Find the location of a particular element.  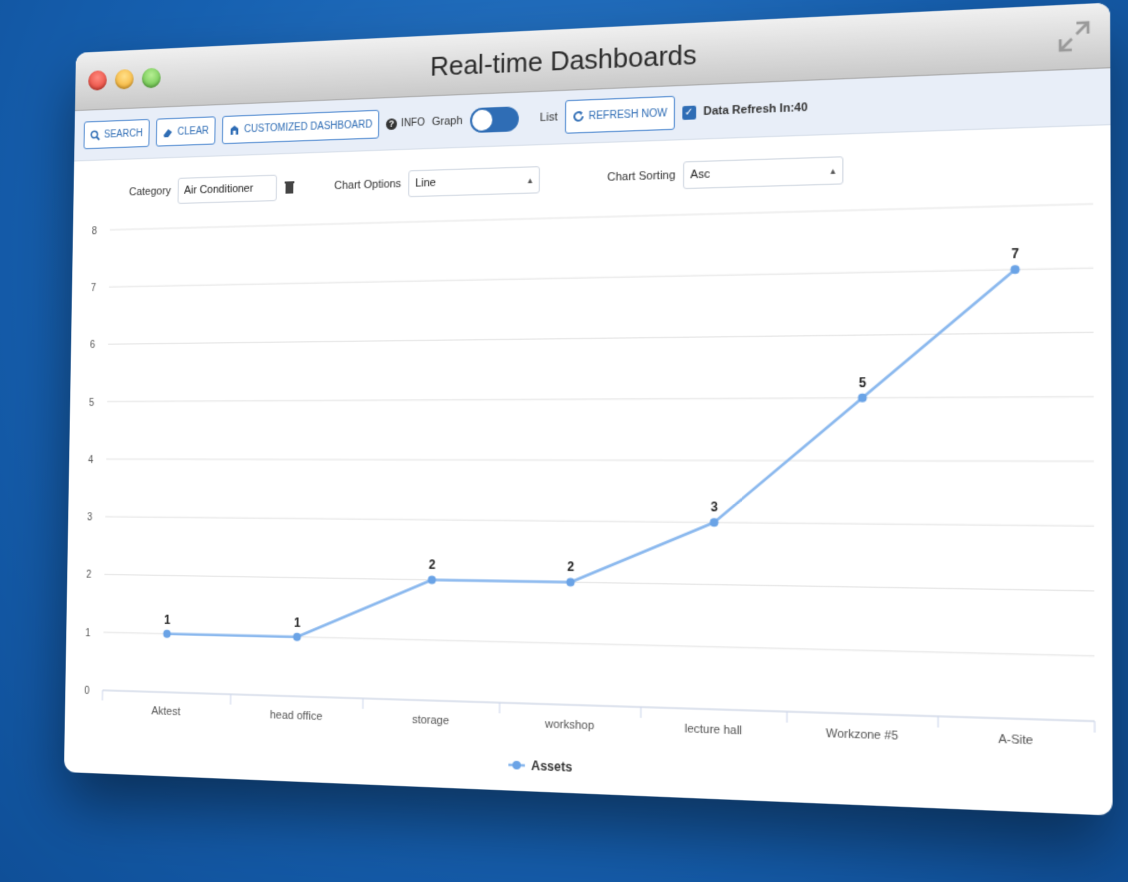

refresh-now-label: REFRESH NOW is located at coordinates (628, 114).